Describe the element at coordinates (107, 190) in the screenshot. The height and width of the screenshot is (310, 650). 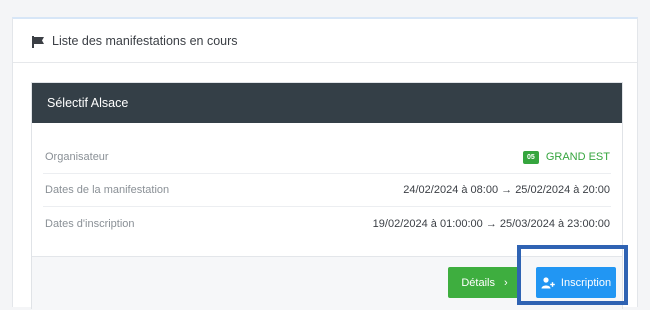
I see `row-label: Dates de la manifestation` at that location.